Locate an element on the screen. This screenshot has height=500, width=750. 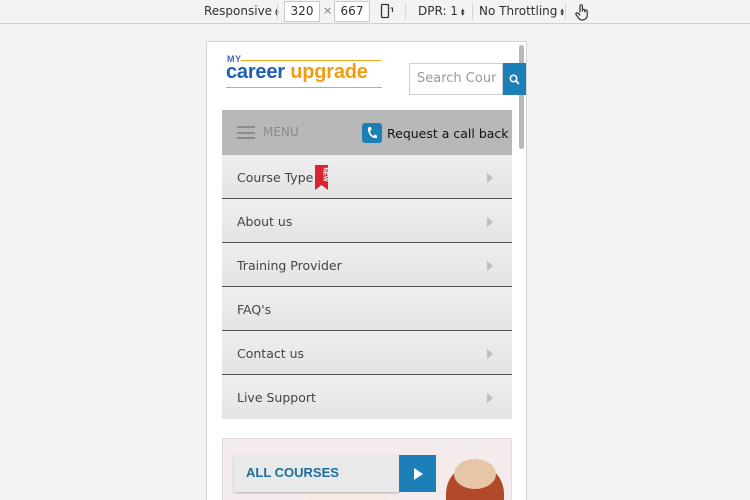
menu-item-contact-us: Contact us is located at coordinates (367, 353).